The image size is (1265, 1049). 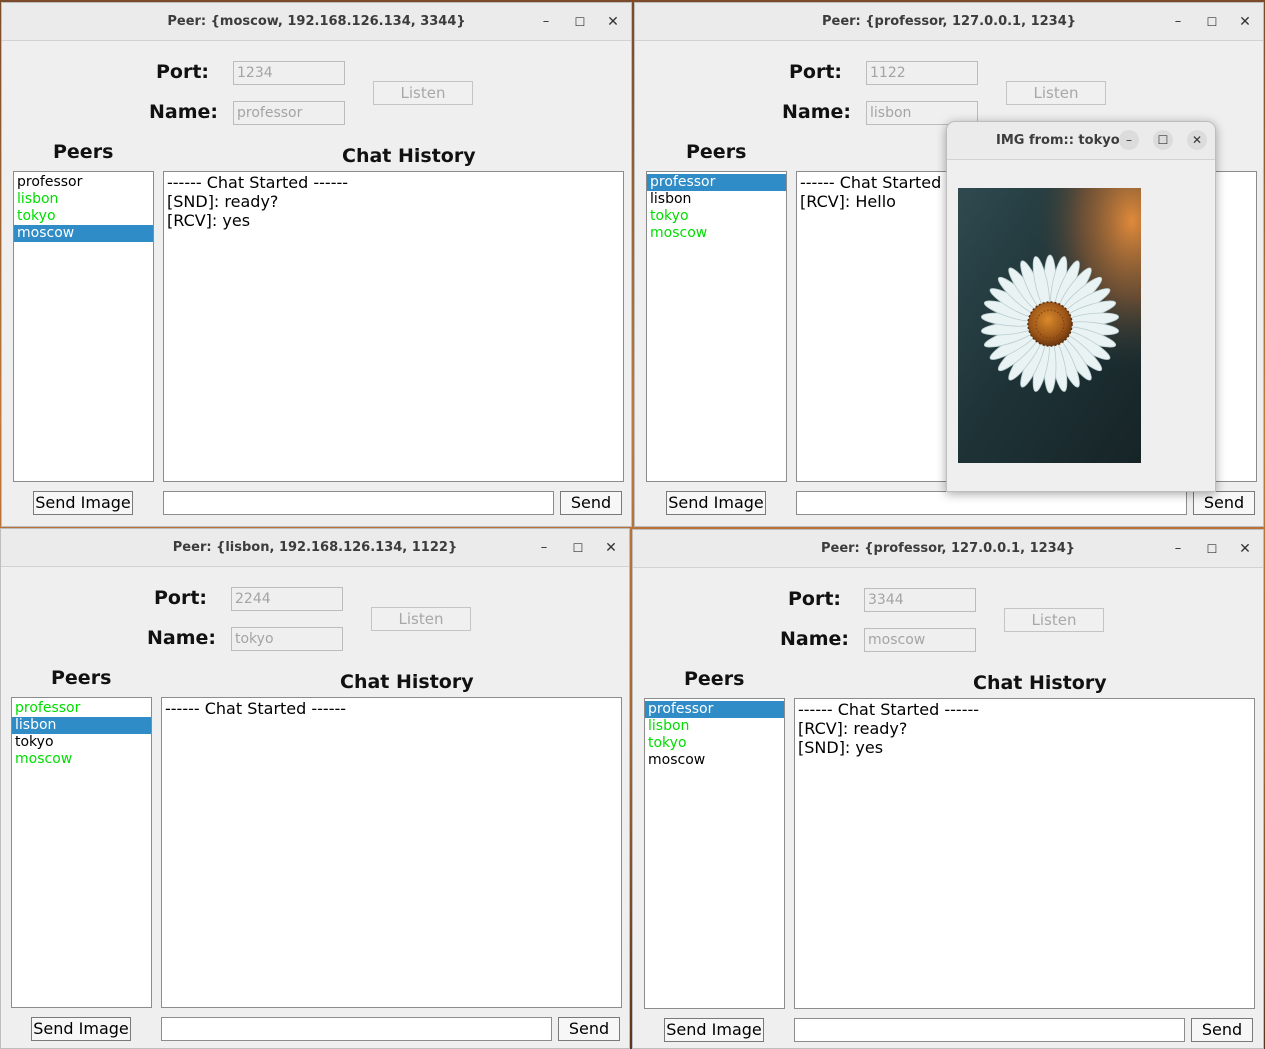 I want to click on popup-title: IMG from:: tokyo, so click(x=1058, y=140).